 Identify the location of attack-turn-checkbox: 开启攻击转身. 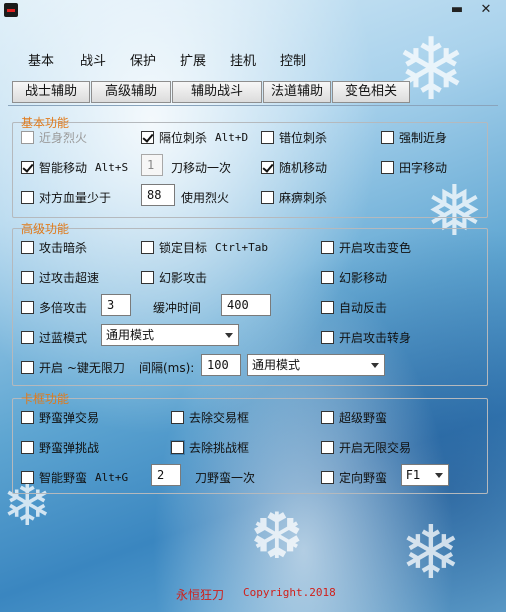
(366, 337).